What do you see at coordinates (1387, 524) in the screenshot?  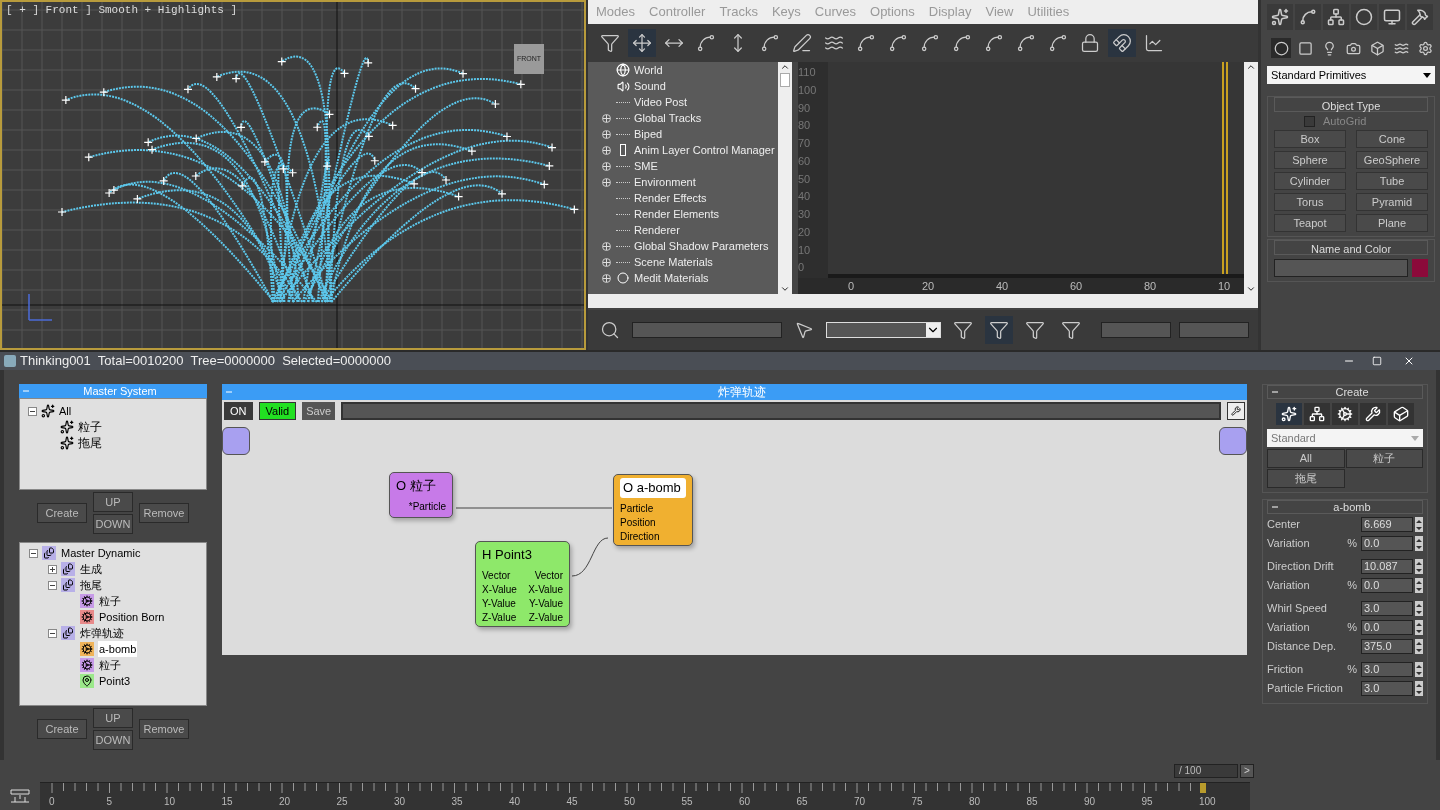 I see `value-field: 6.669` at bounding box center [1387, 524].